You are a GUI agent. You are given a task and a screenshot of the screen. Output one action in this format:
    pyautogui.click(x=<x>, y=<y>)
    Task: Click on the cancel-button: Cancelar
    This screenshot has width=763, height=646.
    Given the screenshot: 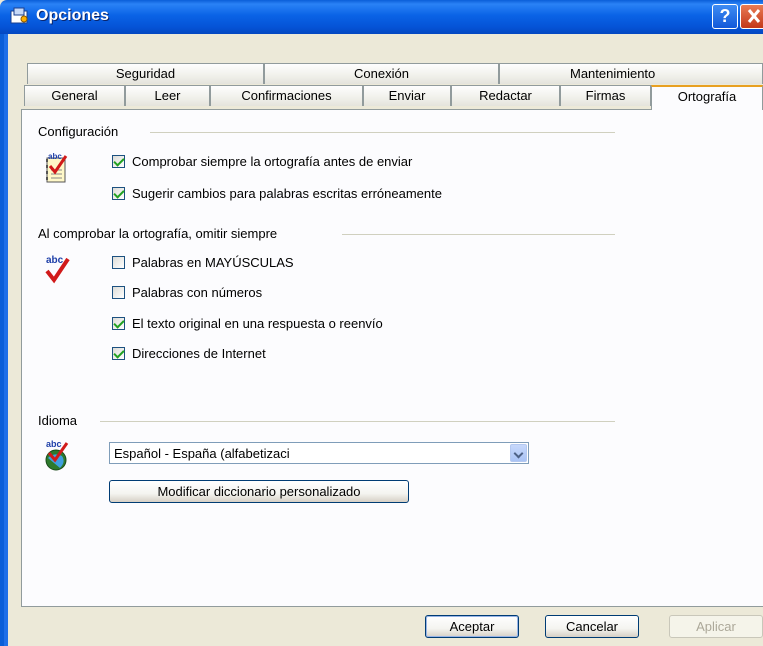 What is the action you would take?
    pyautogui.click(x=592, y=626)
    